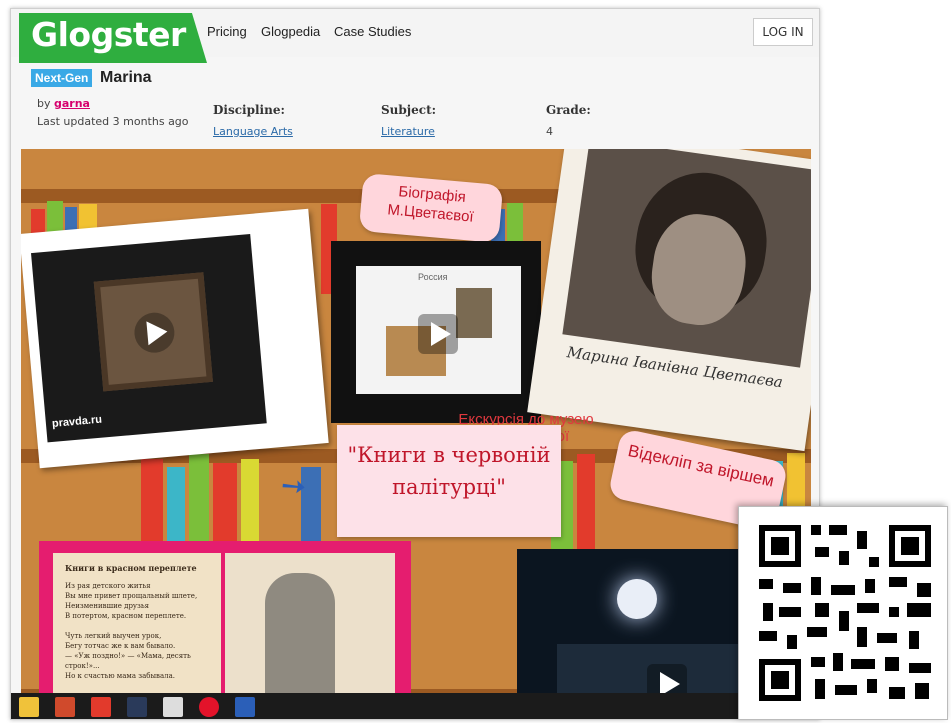  What do you see at coordinates (44, 103) in the screenshot?
I see `by-prefix: by` at bounding box center [44, 103].